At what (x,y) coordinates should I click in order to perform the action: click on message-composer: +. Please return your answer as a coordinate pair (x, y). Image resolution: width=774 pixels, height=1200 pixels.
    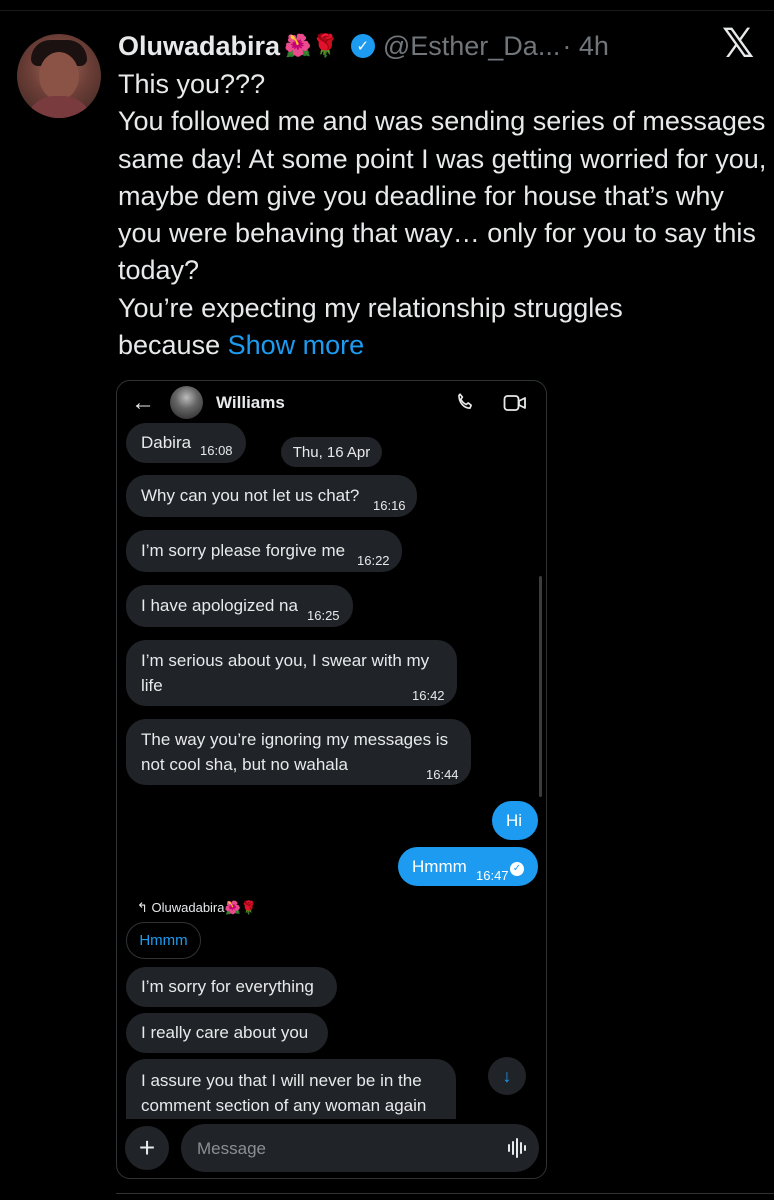
    Looking at the image, I should click on (332, 1148).